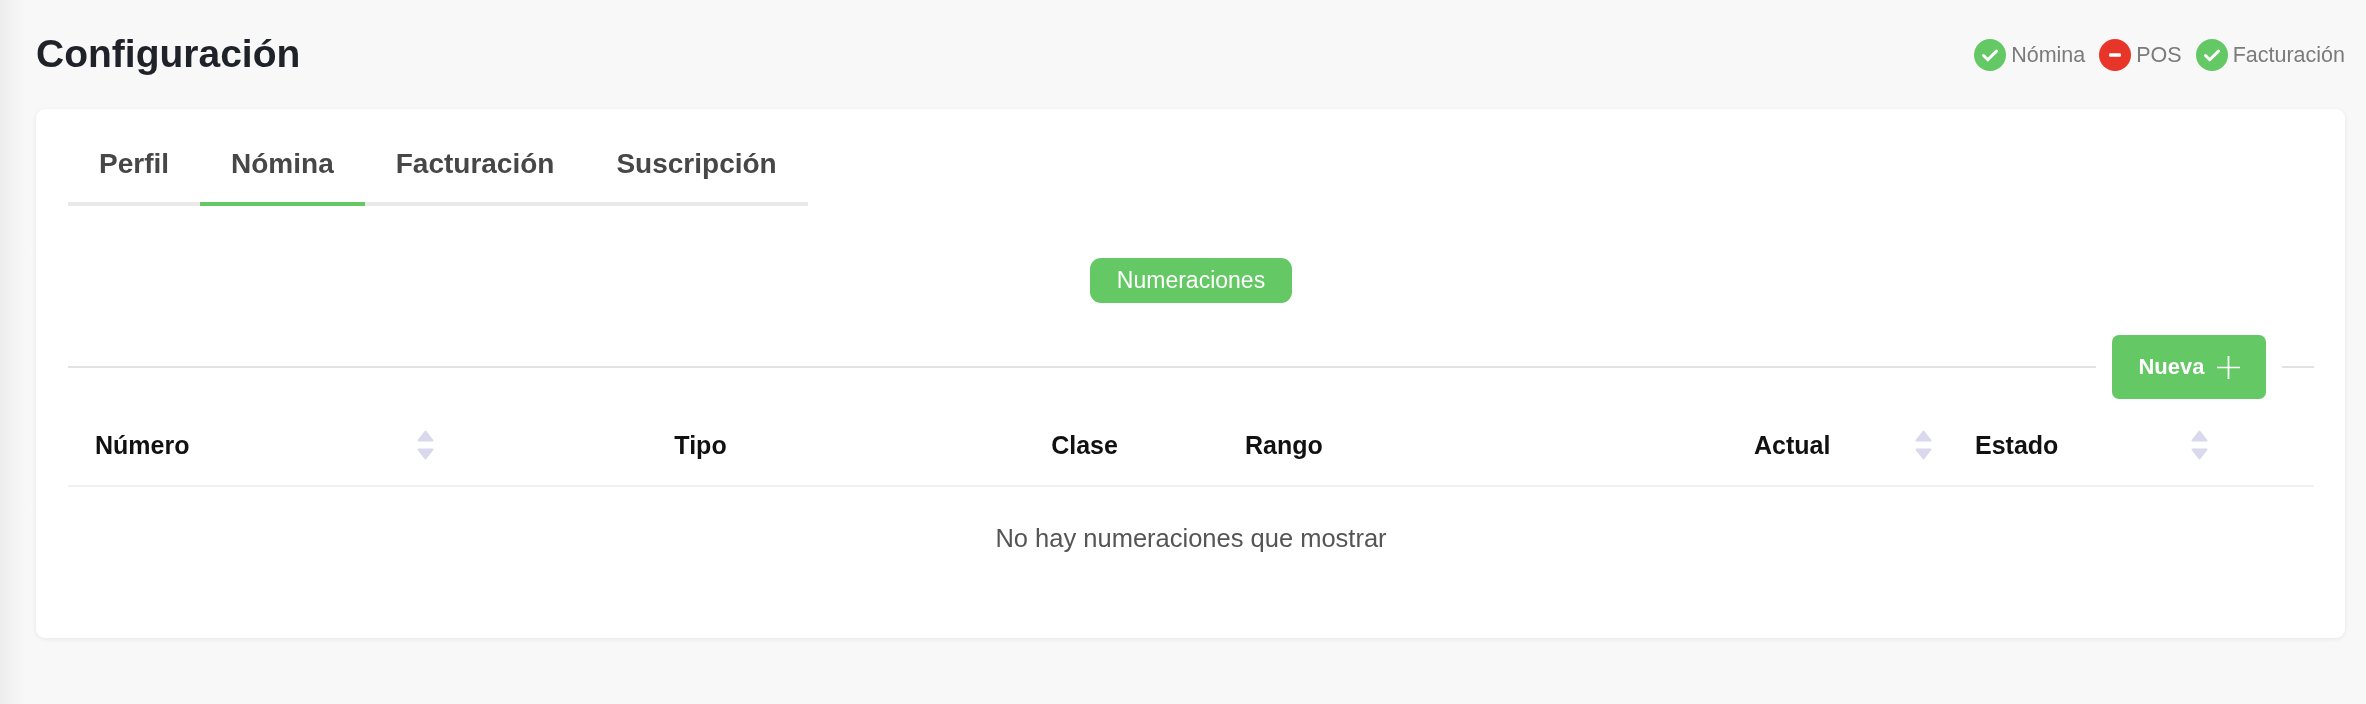 This screenshot has height=704, width=2366. Describe the element at coordinates (475, 167) in the screenshot. I see `tab: Facturación` at that location.